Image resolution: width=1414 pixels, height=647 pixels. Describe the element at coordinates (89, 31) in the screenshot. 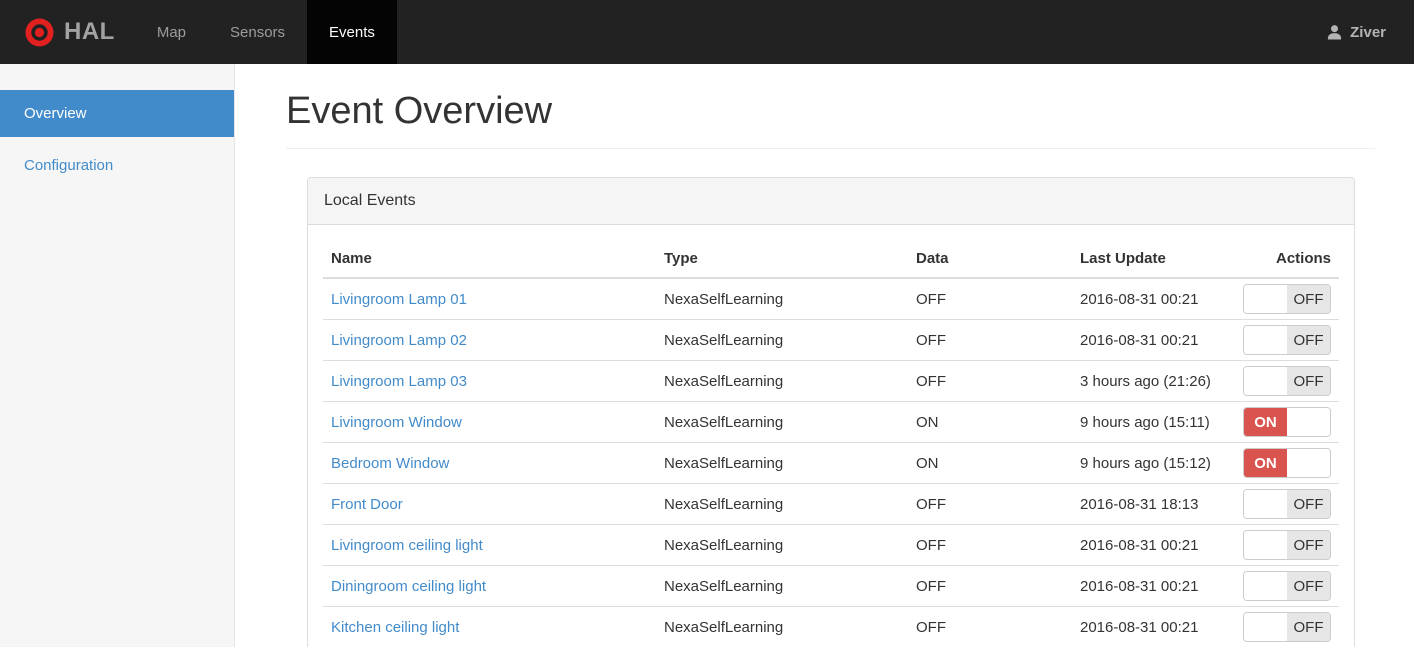

I see `brand-label: HAL` at that location.